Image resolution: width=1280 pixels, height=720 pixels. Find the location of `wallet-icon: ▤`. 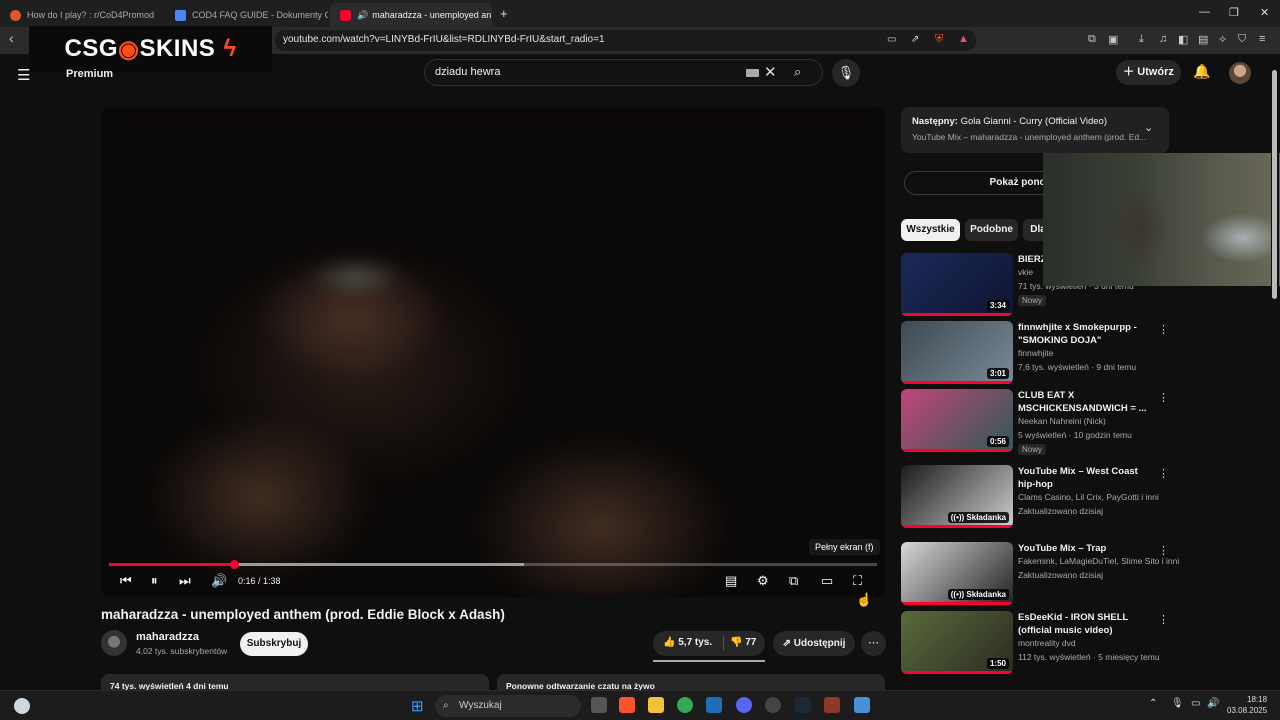

wallet-icon: ▤ is located at coordinates (1203, 39).